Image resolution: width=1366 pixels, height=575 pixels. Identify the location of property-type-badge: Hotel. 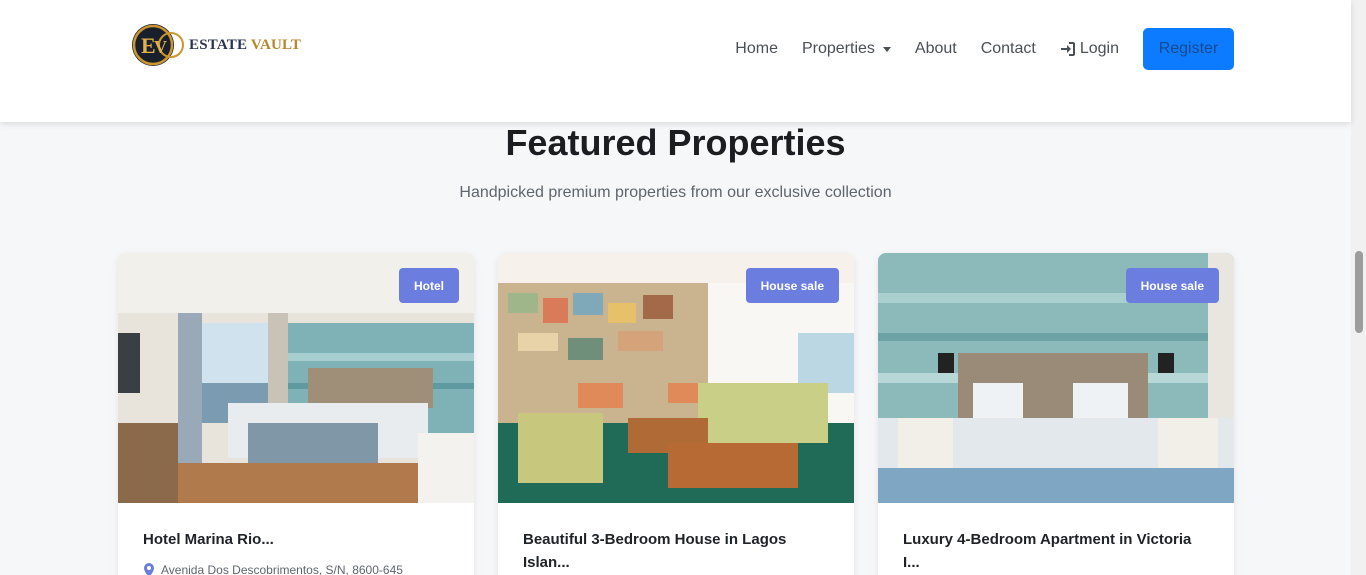
(429, 285).